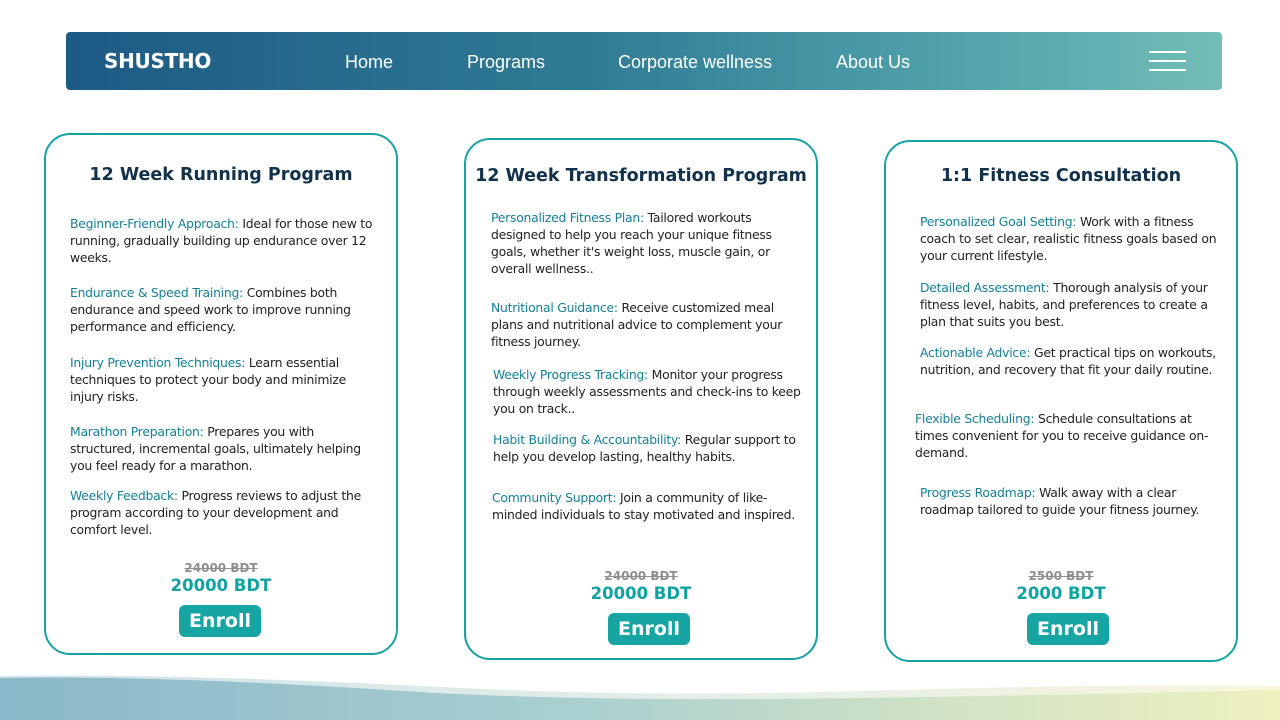 The width and height of the screenshot is (1280, 720). Describe the element at coordinates (570, 374) in the screenshot. I see `feature-title: Weekly Progress Tracking:` at that location.